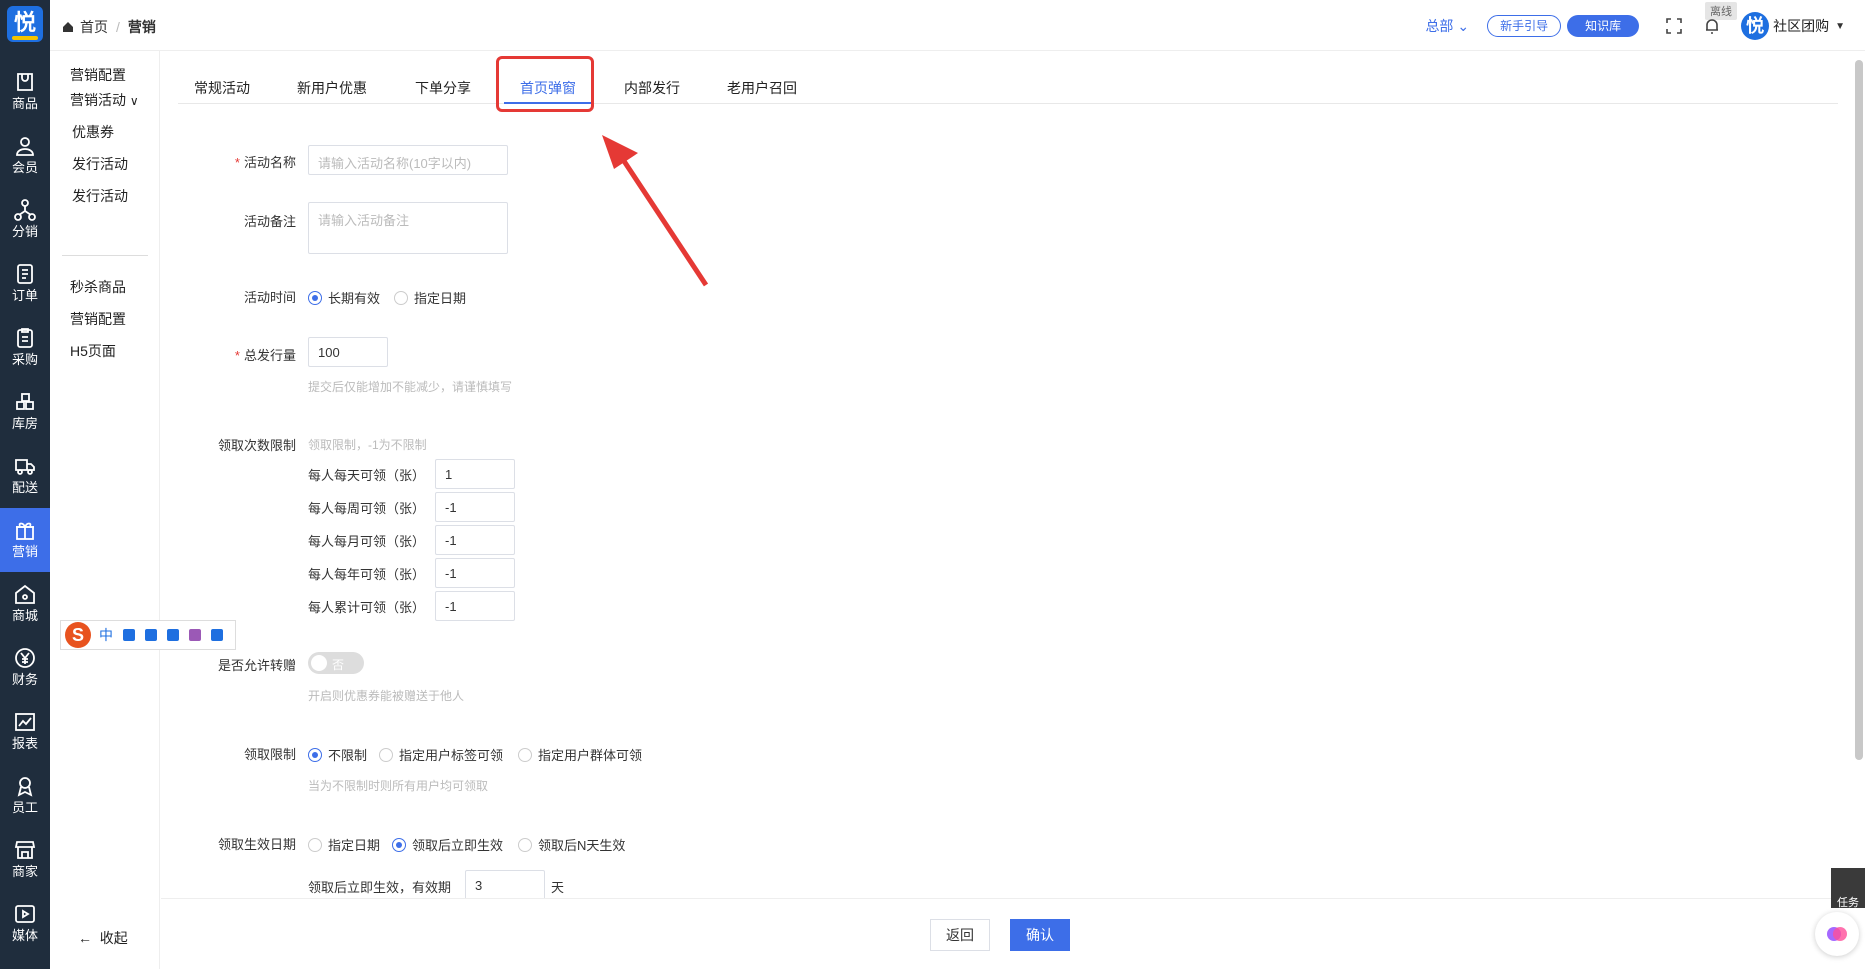  Describe the element at coordinates (337, 754) in the screenshot. I see `scope-radio-unlimited: 不限制` at that location.